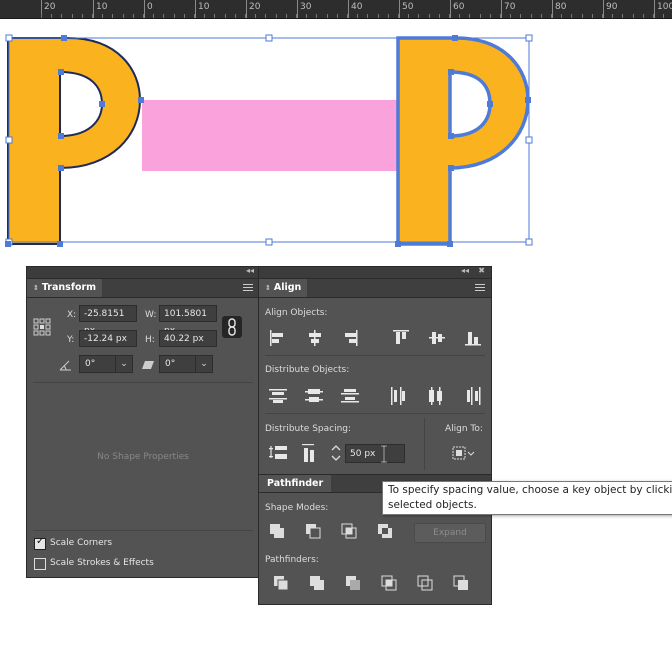  I want to click on minus-back-icon, so click(460, 582).